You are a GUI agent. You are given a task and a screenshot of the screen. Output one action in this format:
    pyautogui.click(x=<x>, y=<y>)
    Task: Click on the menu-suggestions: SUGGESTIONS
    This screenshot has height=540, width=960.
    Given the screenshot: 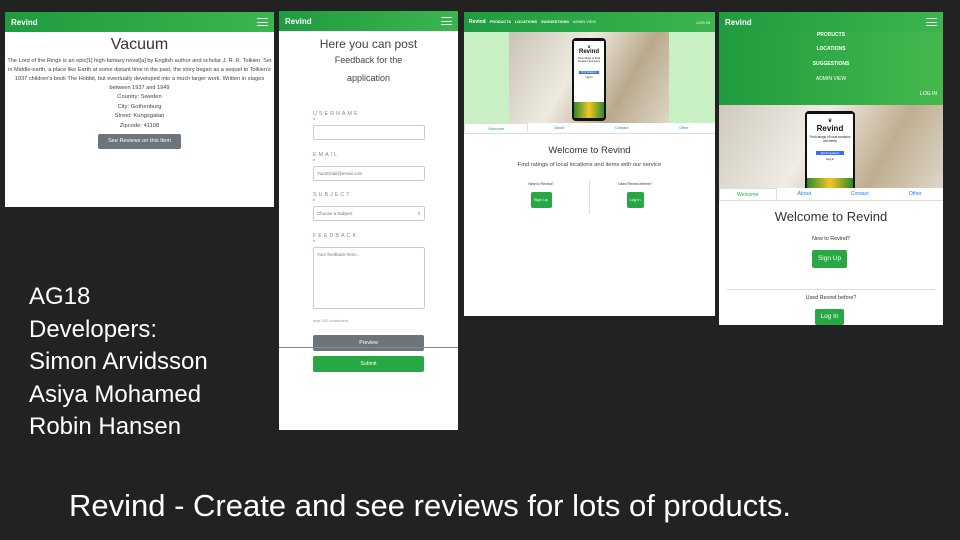 What is the action you would take?
    pyautogui.click(x=831, y=64)
    